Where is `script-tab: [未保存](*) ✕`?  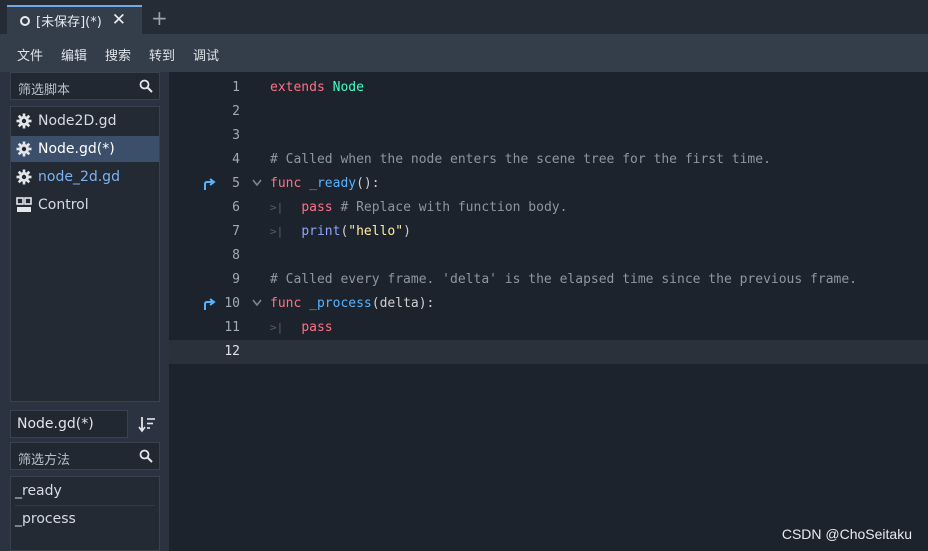 script-tab: [未保存](*) ✕ is located at coordinates (74, 19).